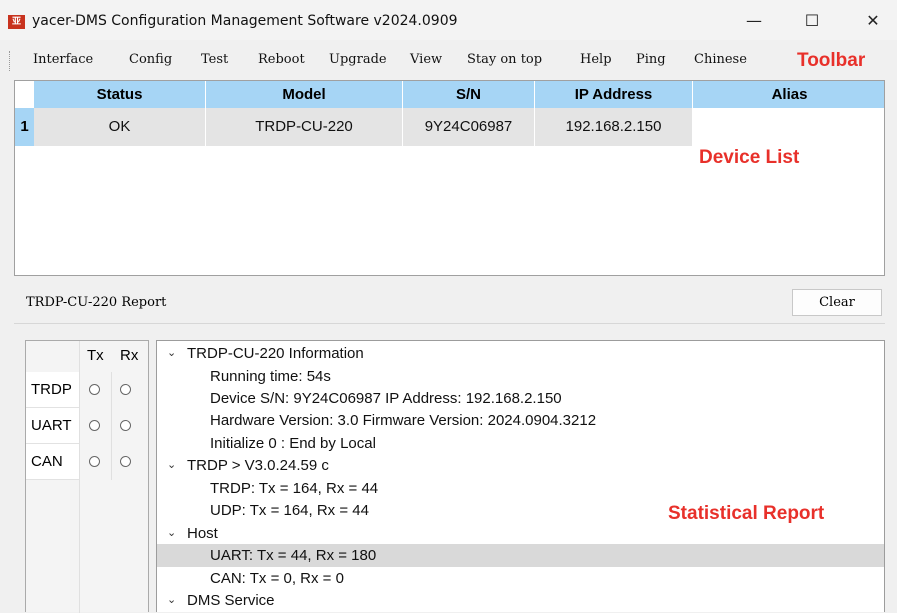  Describe the element at coordinates (614, 94) in the screenshot. I see `column-header-ip: IP Address` at that location.